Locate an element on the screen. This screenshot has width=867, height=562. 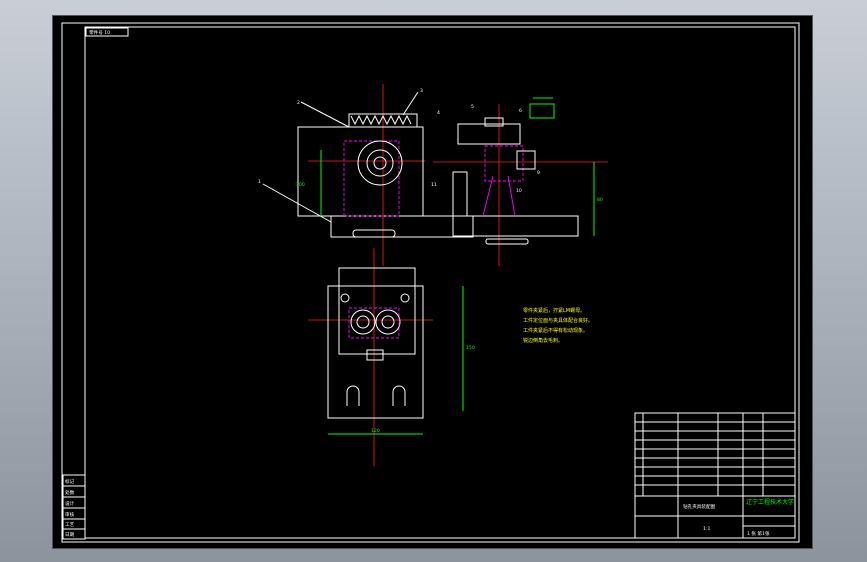
part-num-1: 1 is located at coordinates (259, 182).